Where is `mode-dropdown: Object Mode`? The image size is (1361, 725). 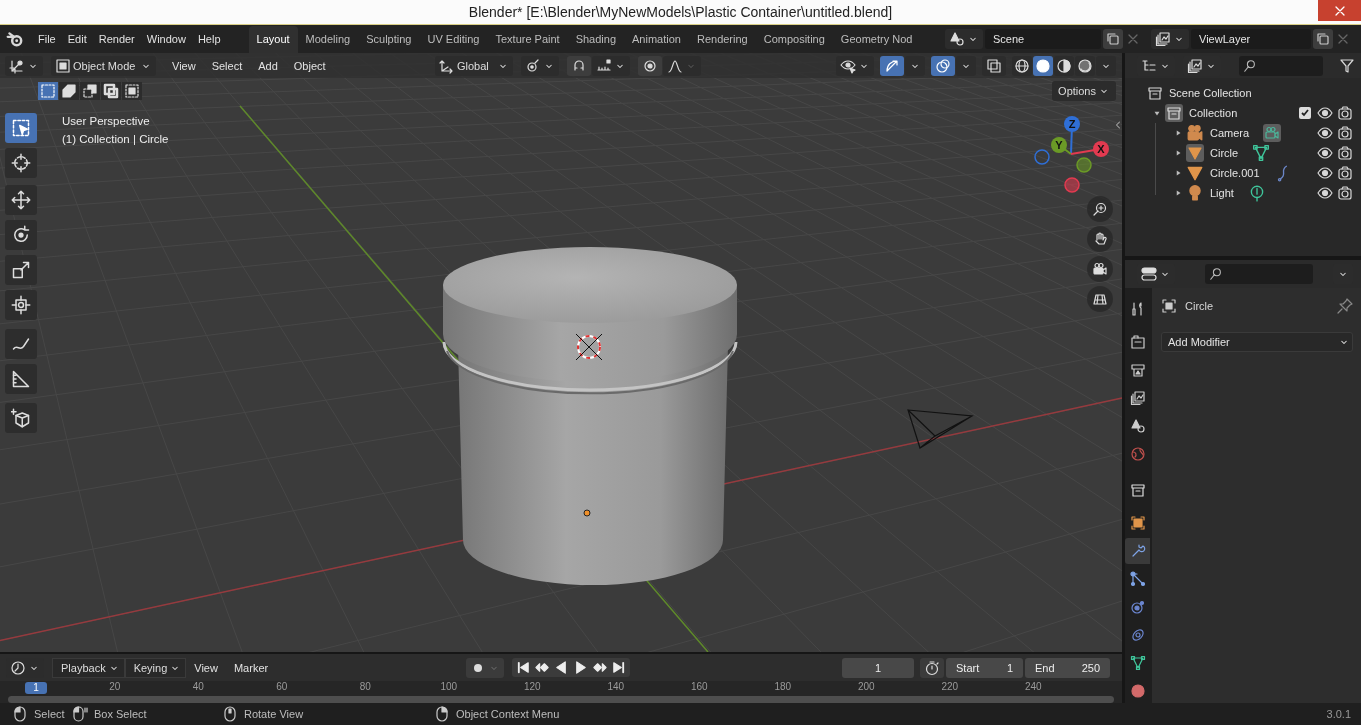
mode-dropdown: Object Mode is located at coordinates (103, 65).